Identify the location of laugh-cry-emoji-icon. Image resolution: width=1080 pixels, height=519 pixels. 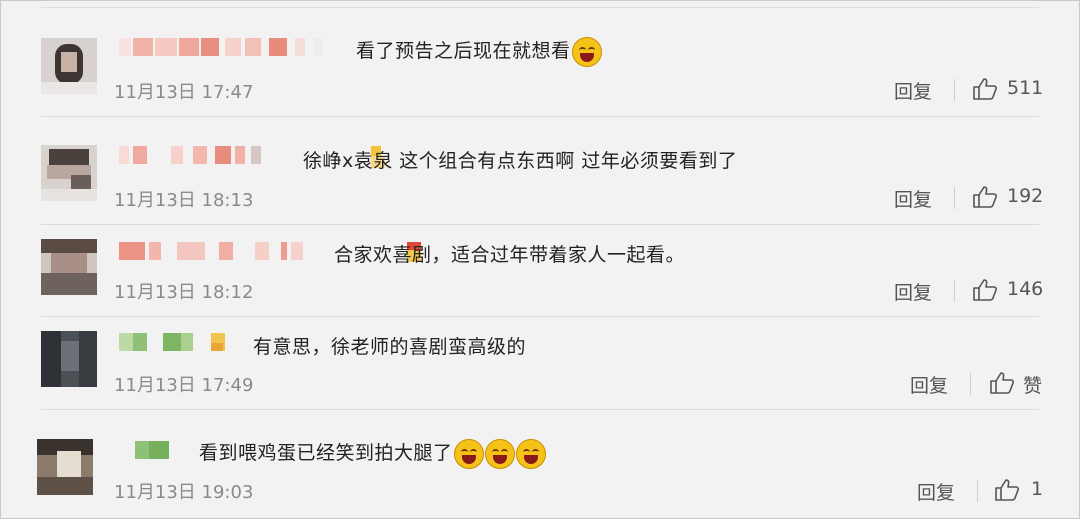
(586, 51).